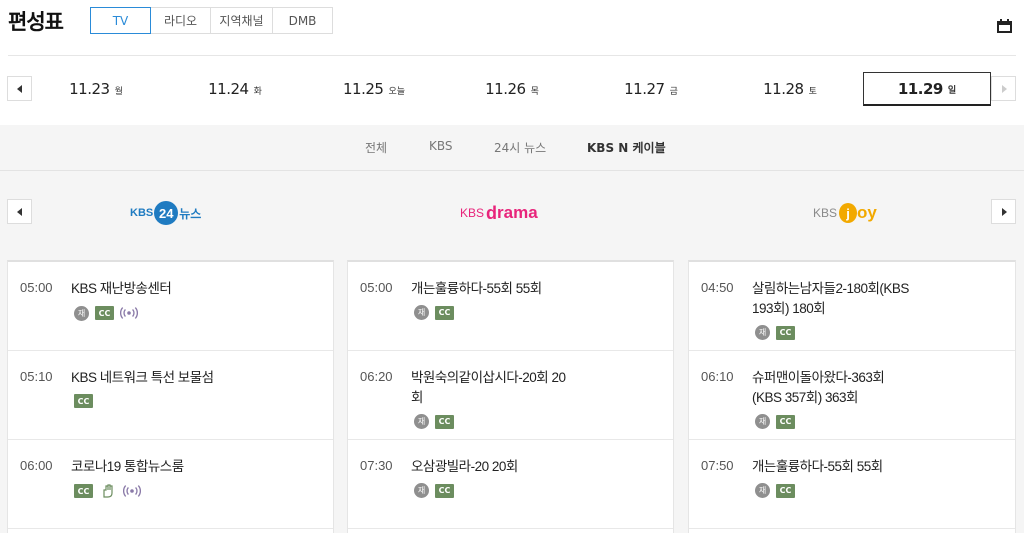 This screenshot has width=1024, height=533. I want to click on date-label: 11.24, so click(228, 89).